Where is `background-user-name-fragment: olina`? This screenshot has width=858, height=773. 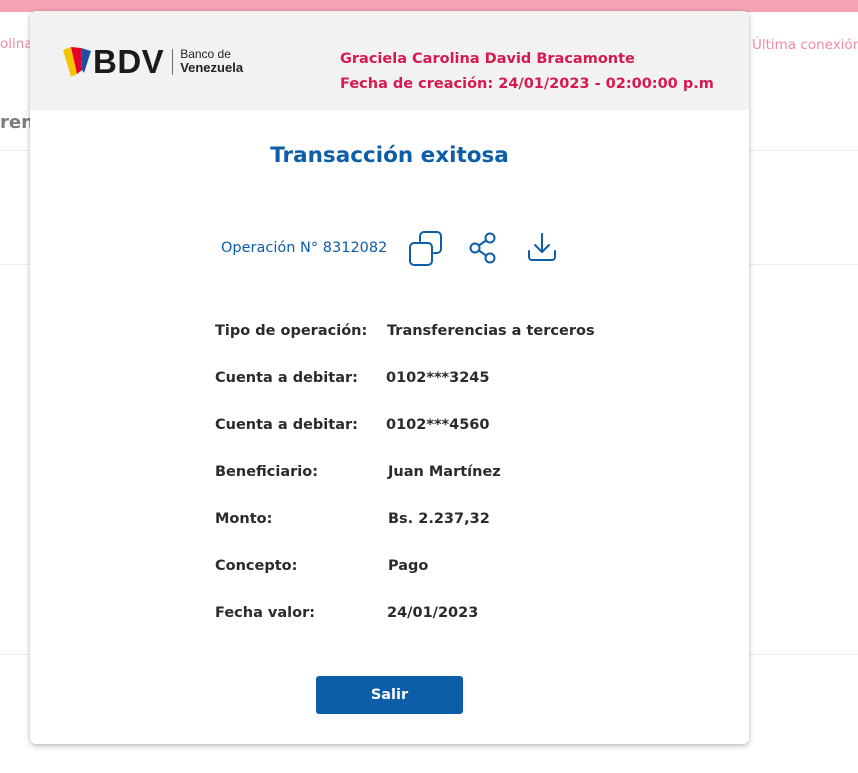
background-user-name-fragment: olina is located at coordinates (16, 44).